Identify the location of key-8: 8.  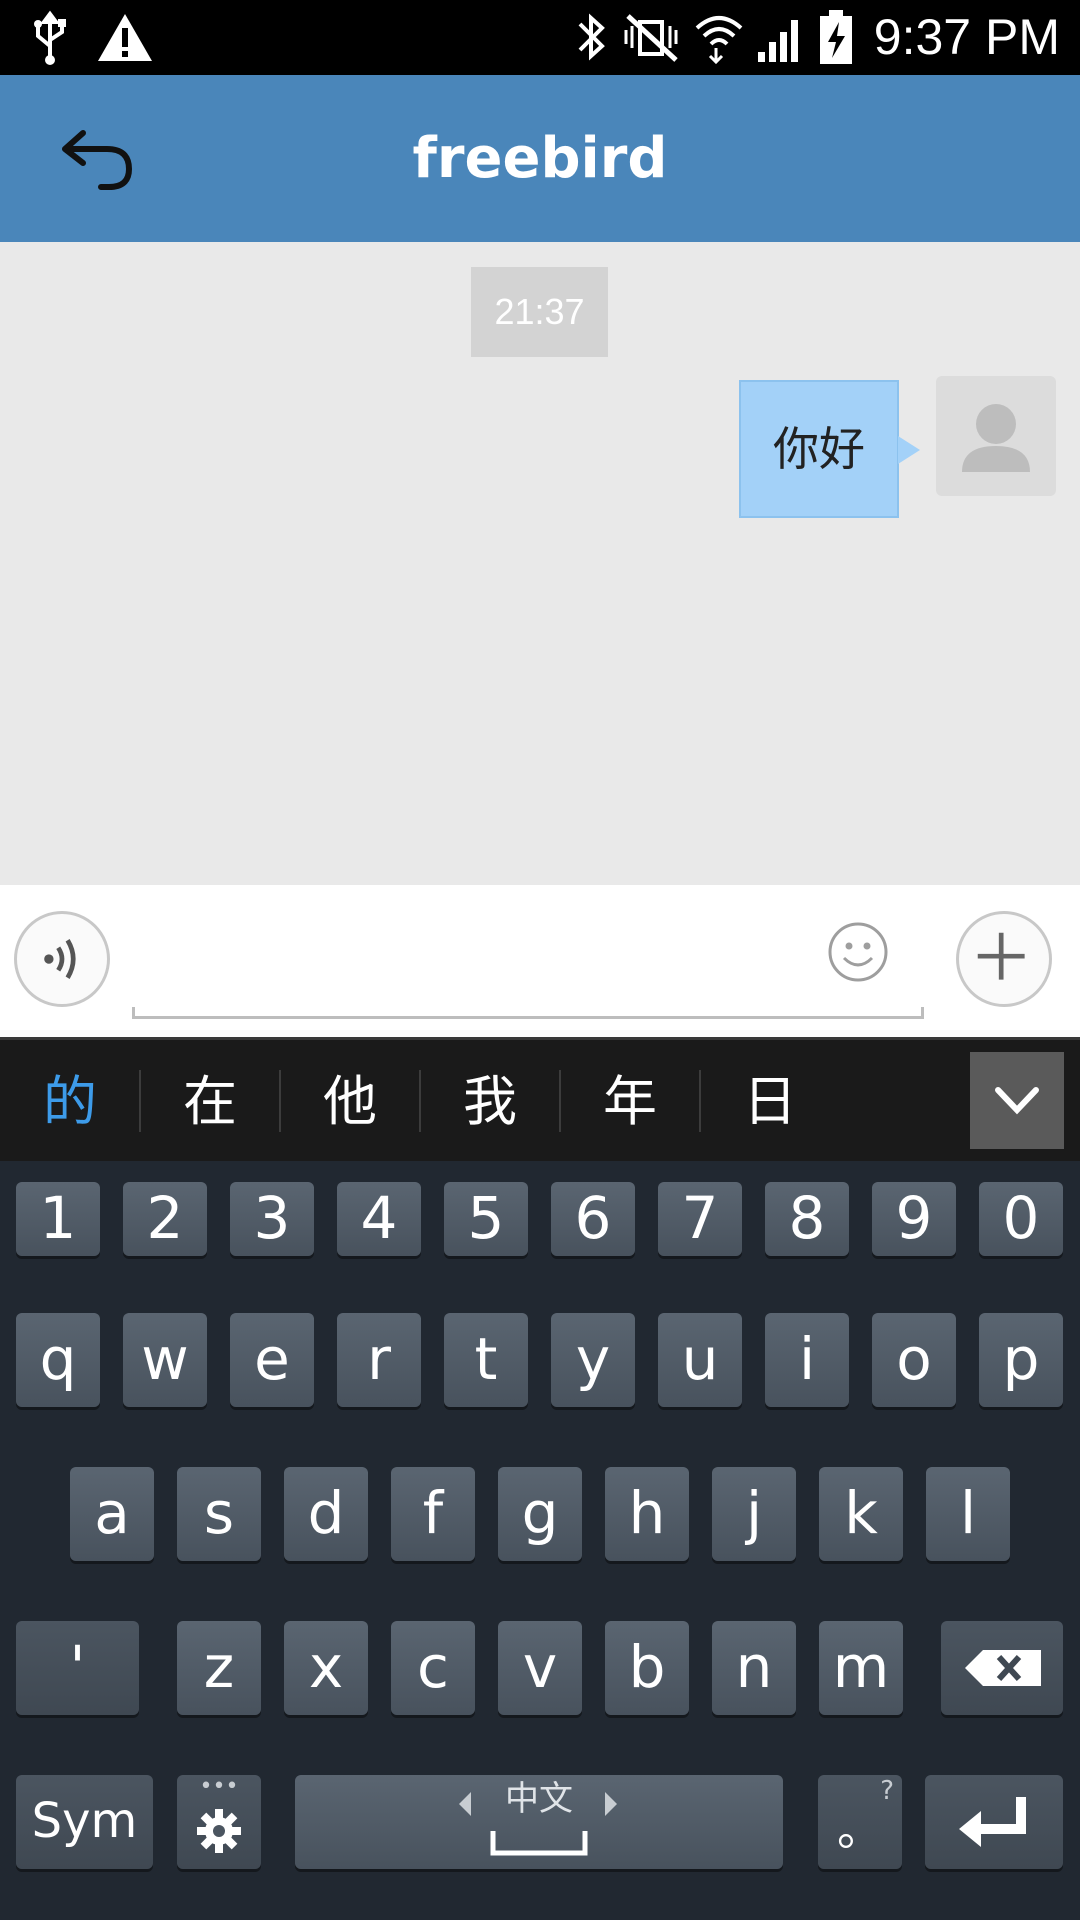
(807, 1219).